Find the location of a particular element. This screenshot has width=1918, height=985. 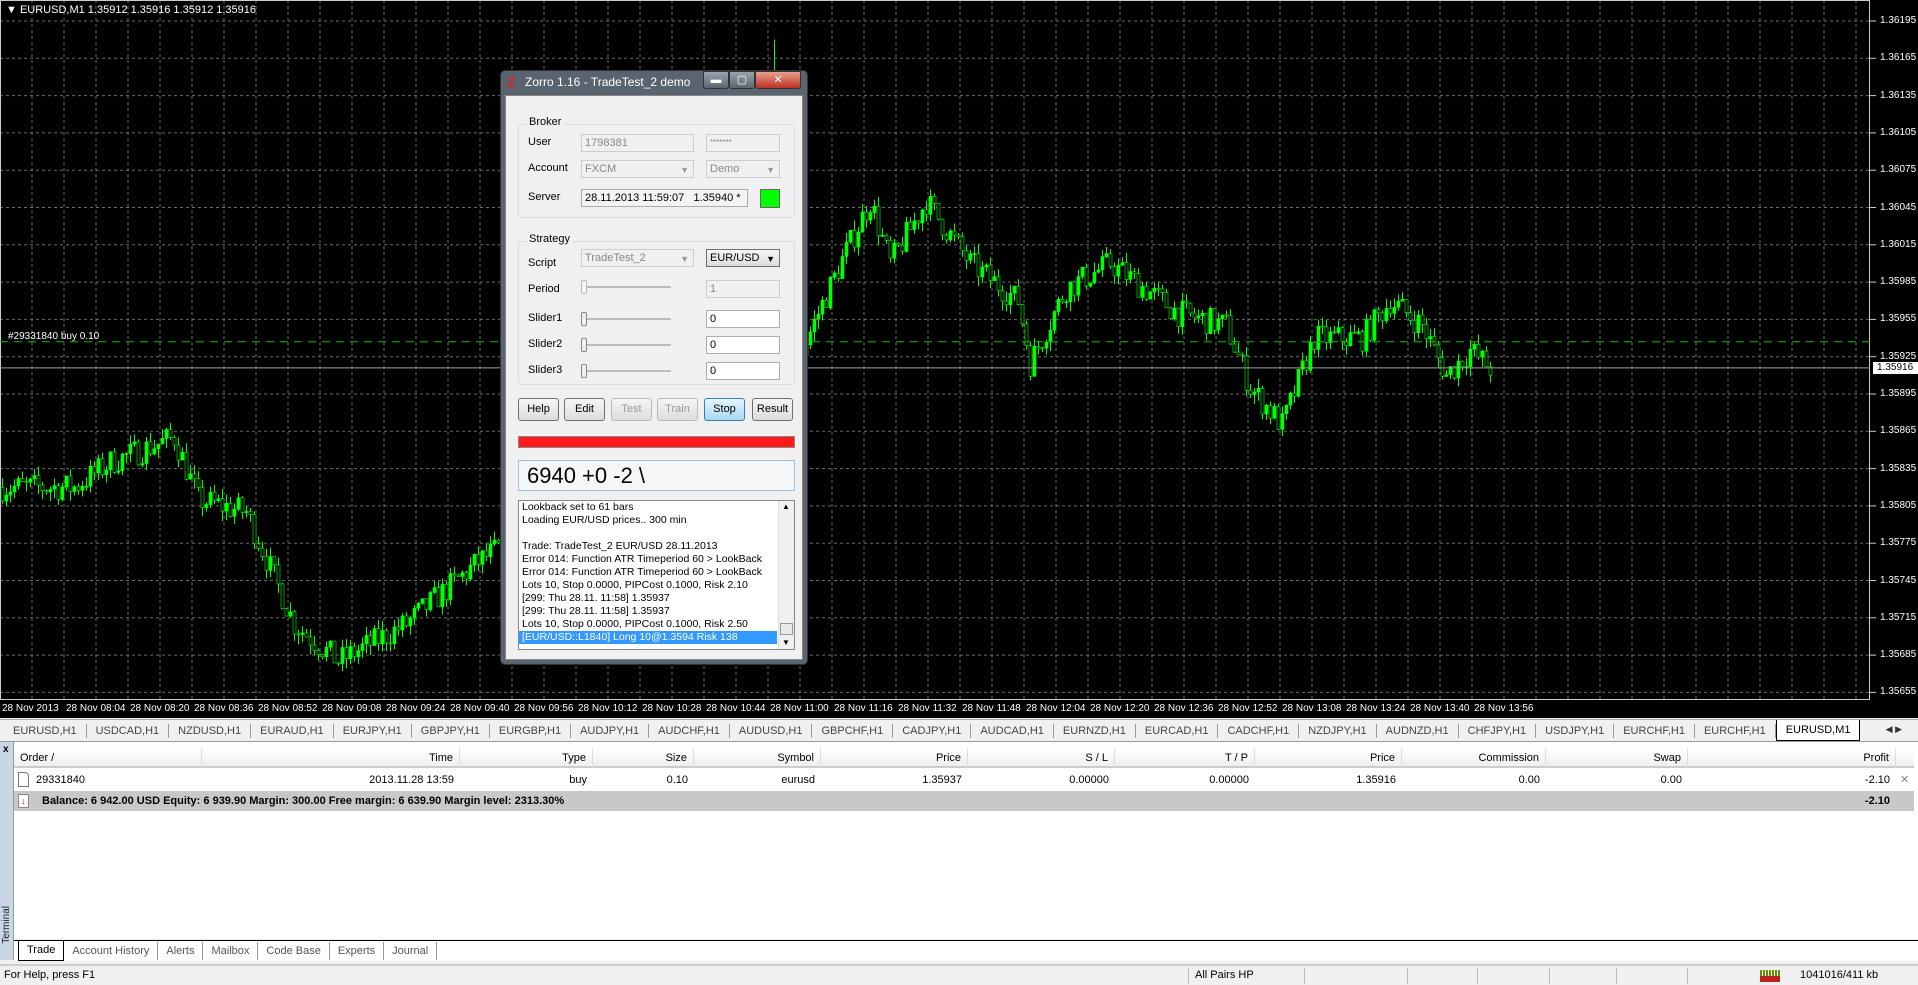

minimize-button: ▬ is located at coordinates (716, 80).